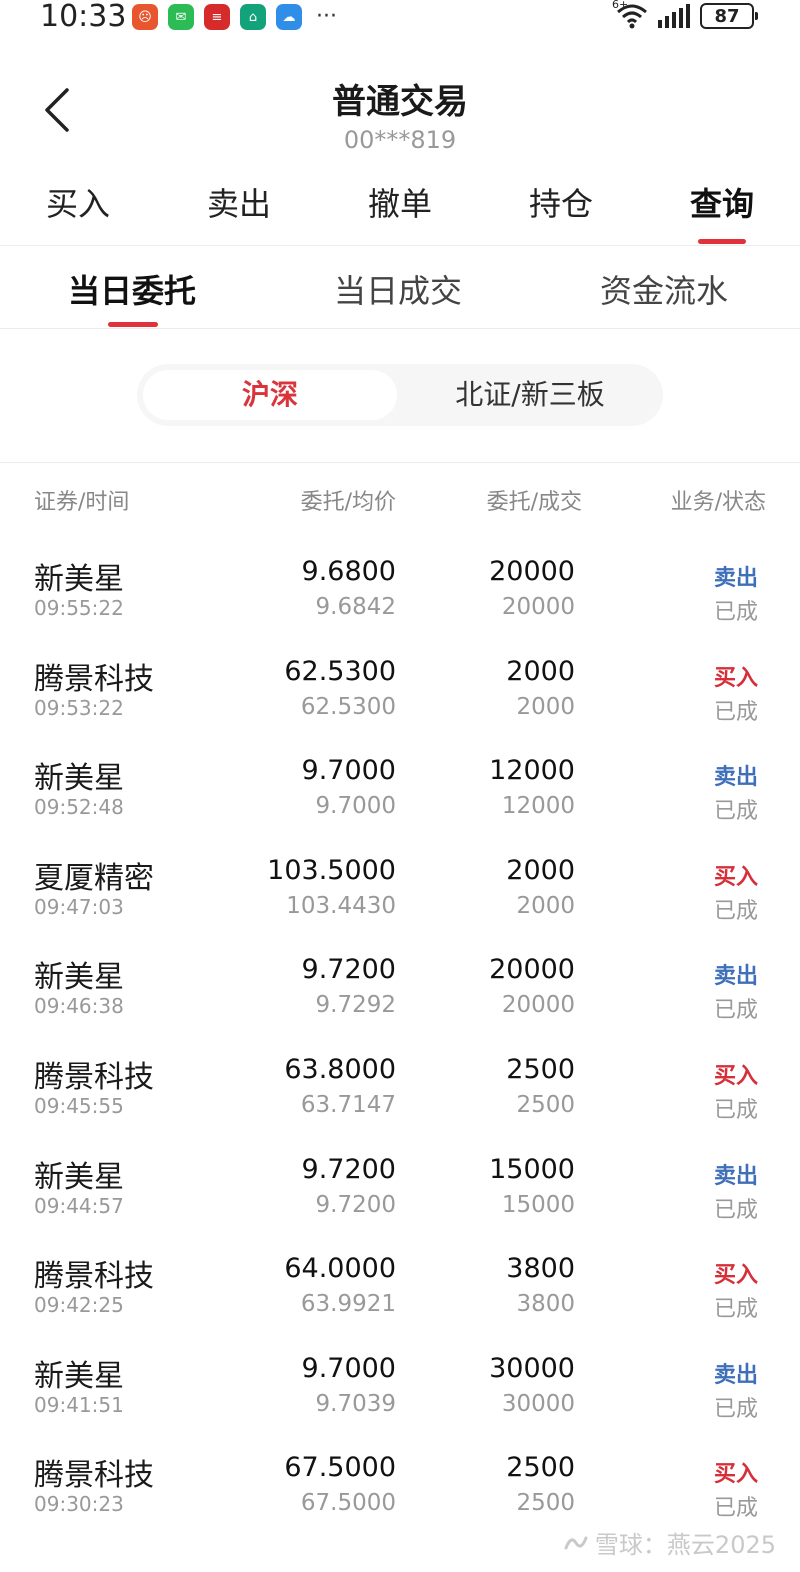  Describe the element at coordinates (561, 204) in the screenshot. I see `tab-positions: 持仓` at that location.